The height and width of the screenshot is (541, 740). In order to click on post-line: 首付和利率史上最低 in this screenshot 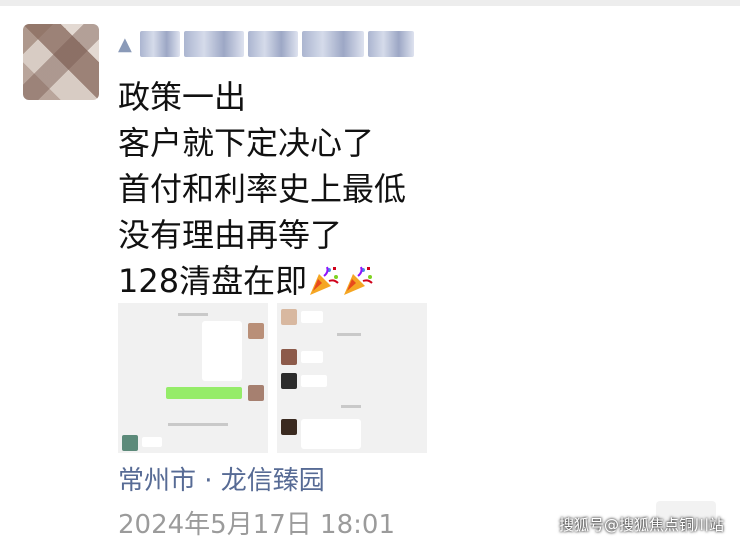, I will do `click(262, 189)`.